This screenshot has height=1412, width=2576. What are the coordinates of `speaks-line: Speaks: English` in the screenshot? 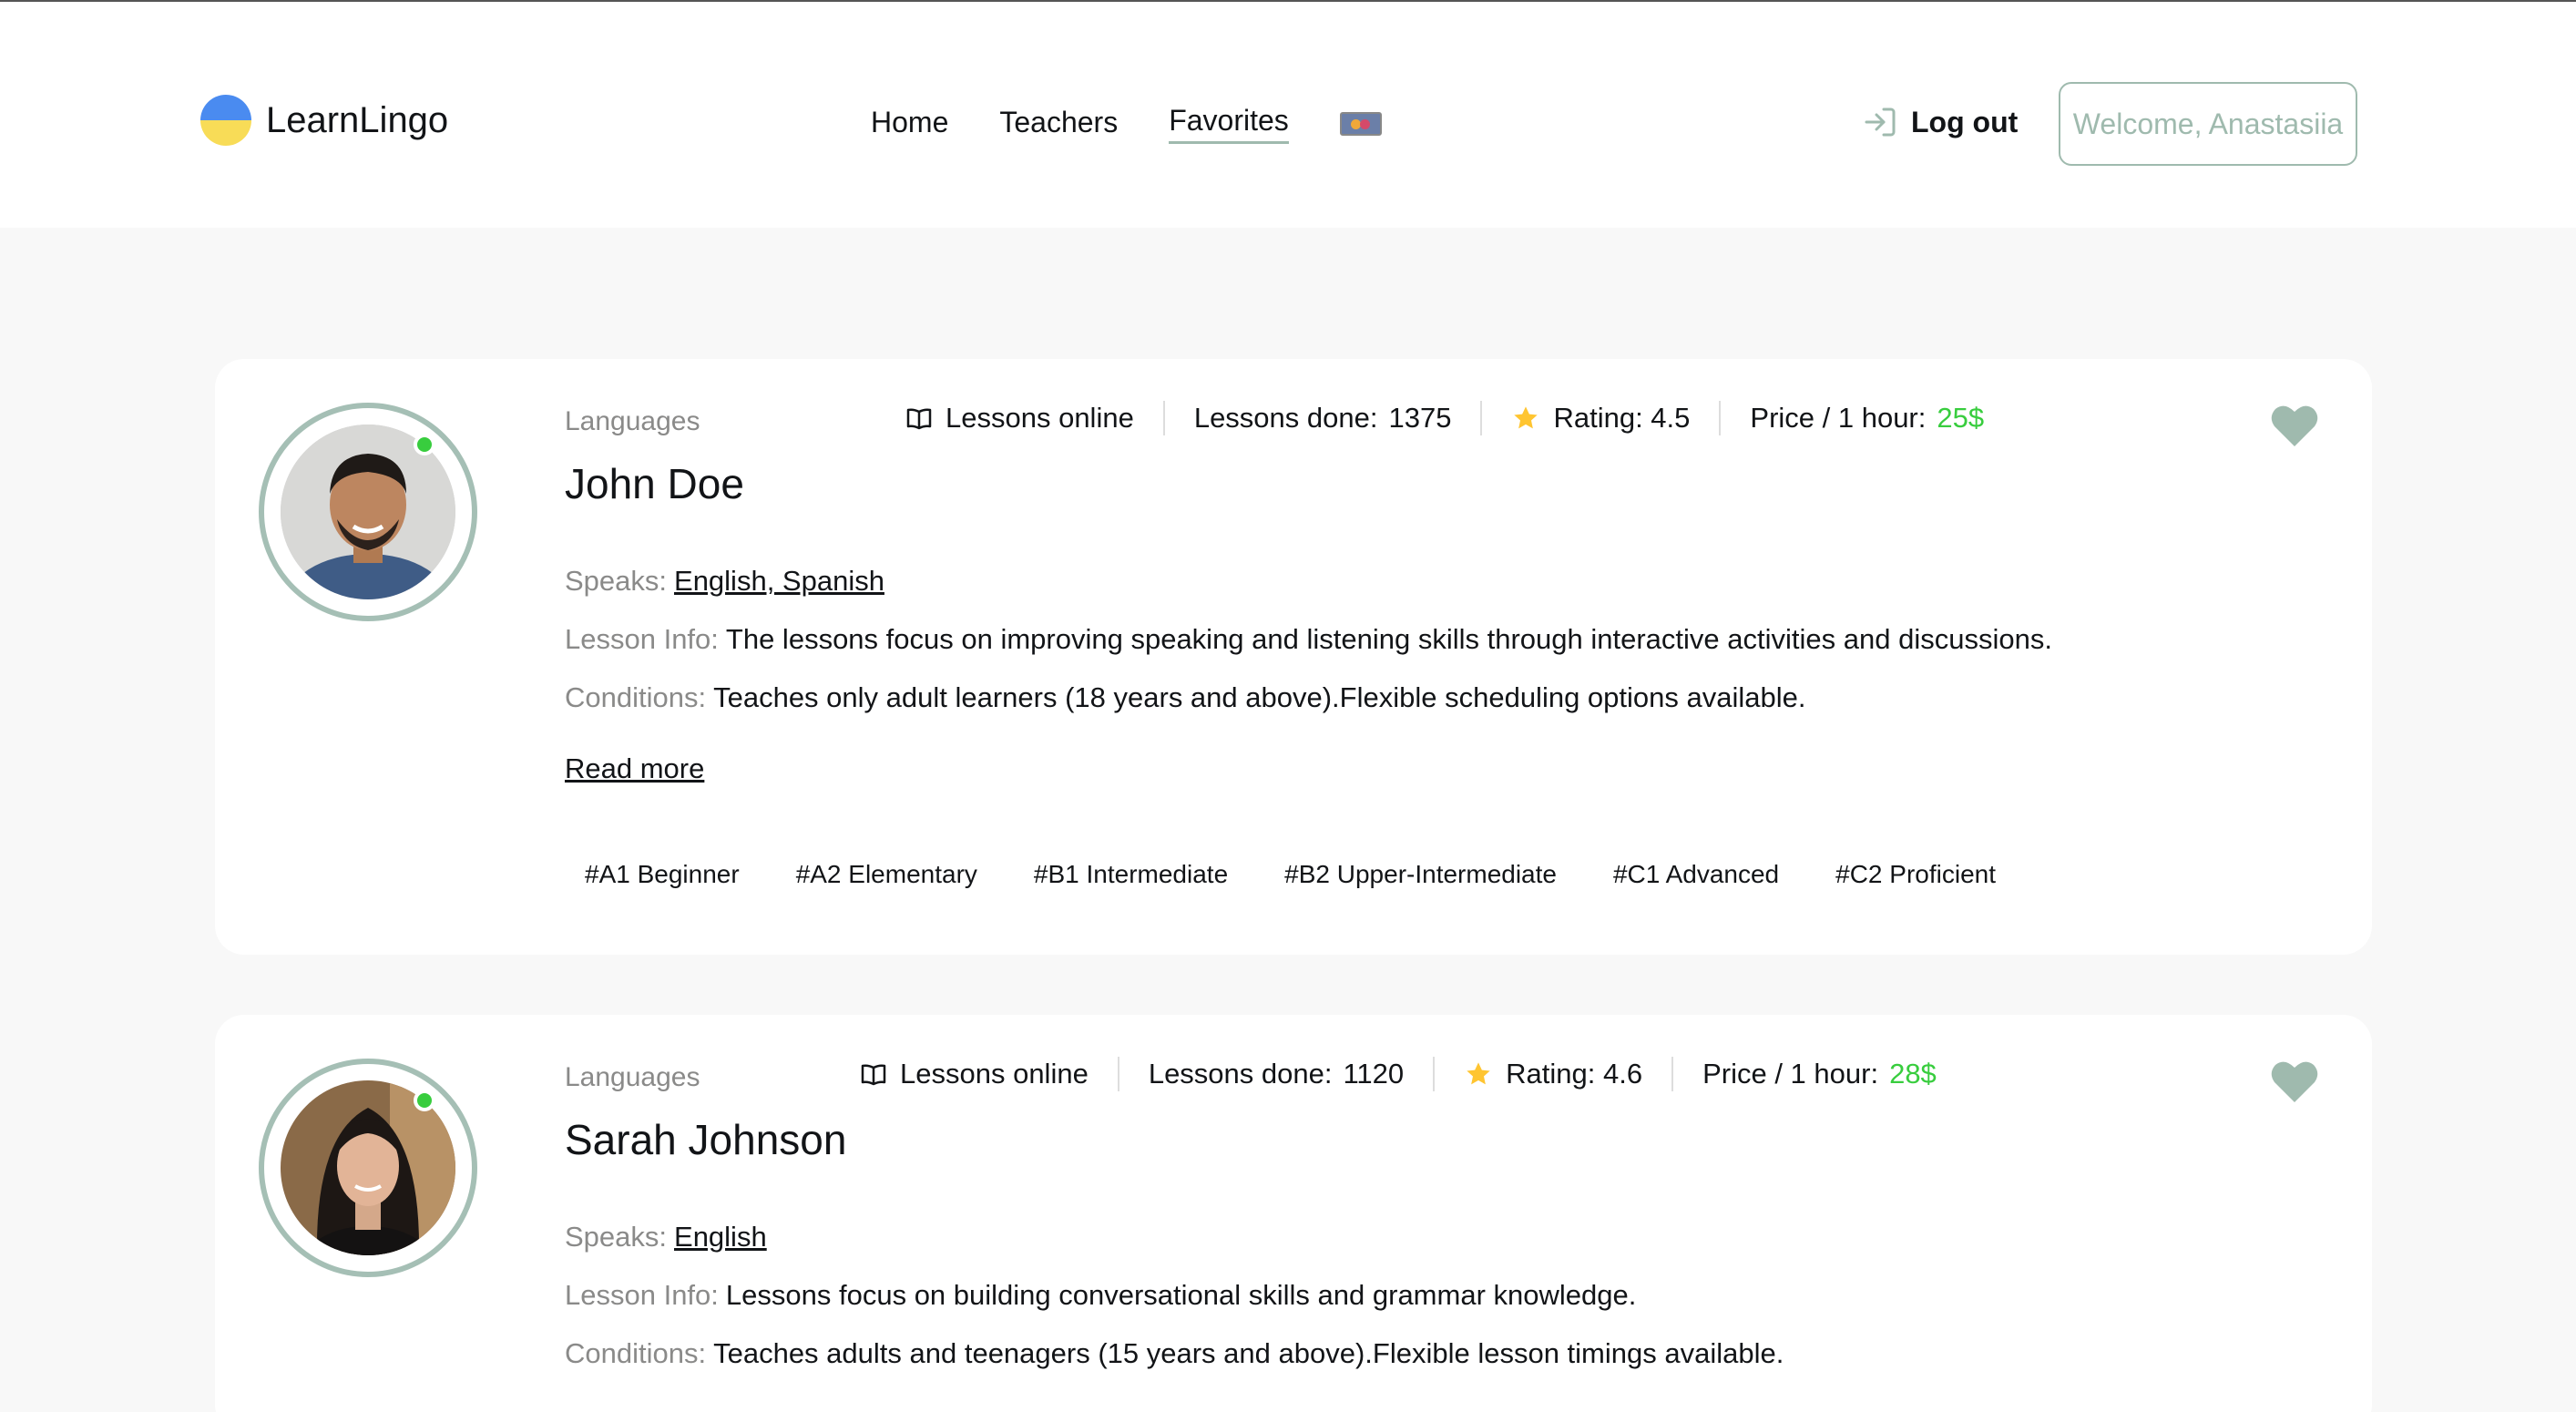 It's located at (666, 1237).